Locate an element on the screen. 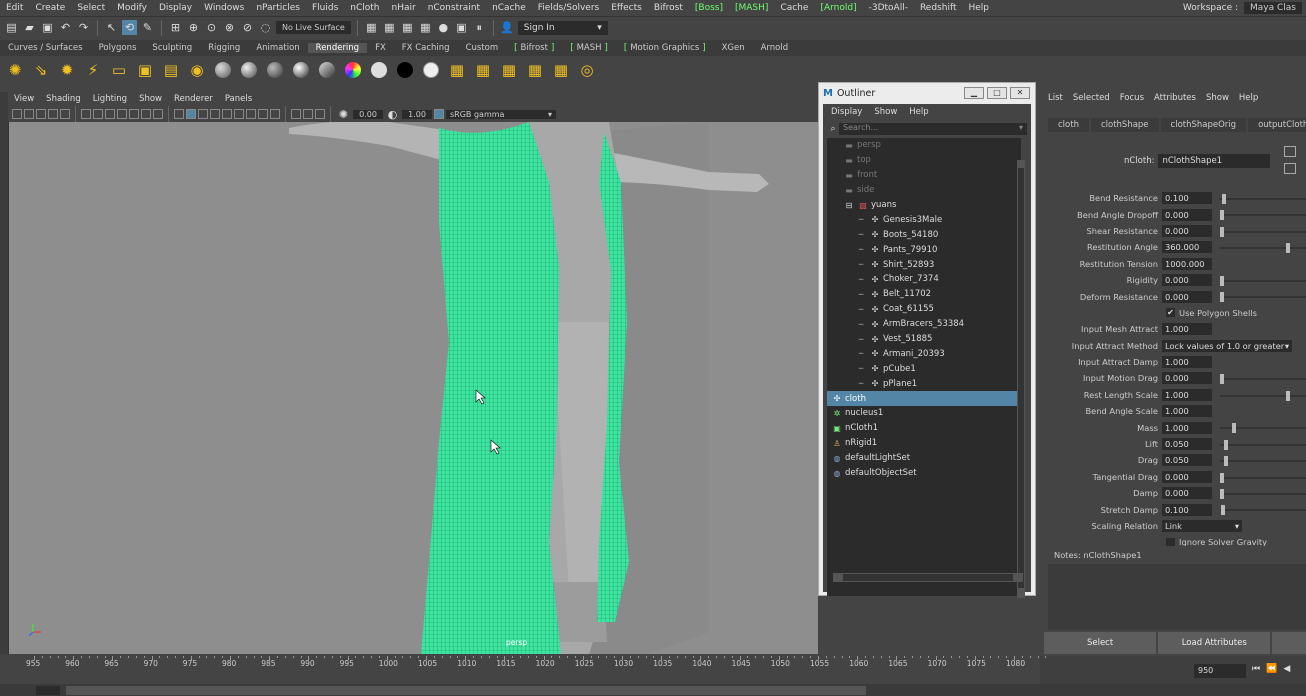 This screenshot has width=1306, height=696. camera-attributes-icon is located at coordinates (29, 114).